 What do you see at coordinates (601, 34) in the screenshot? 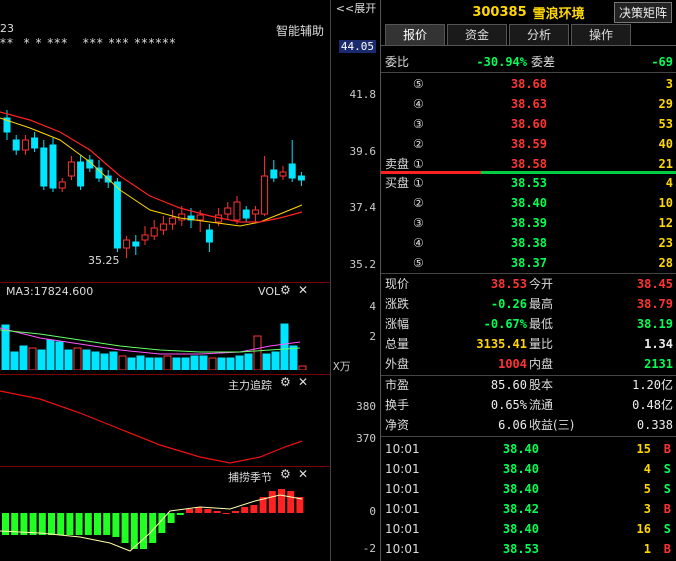
I see `tab-operation: 操作` at bounding box center [601, 34].